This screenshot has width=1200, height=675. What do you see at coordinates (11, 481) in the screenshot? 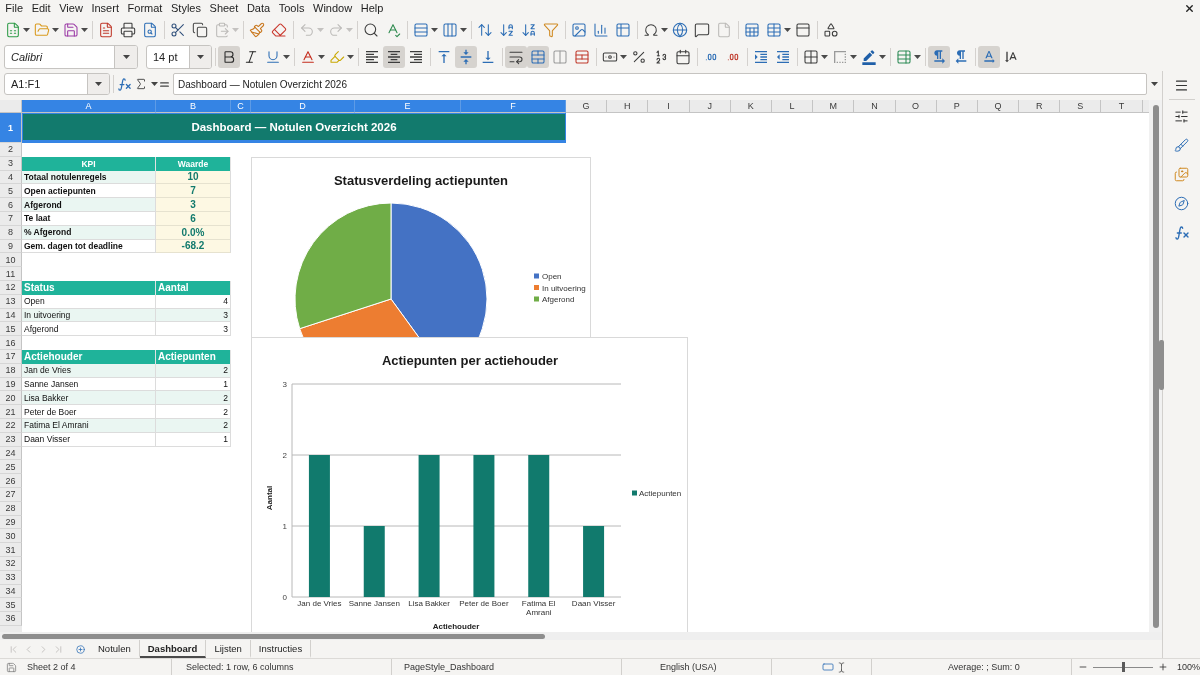
I see `row-header: 26` at bounding box center [11, 481].